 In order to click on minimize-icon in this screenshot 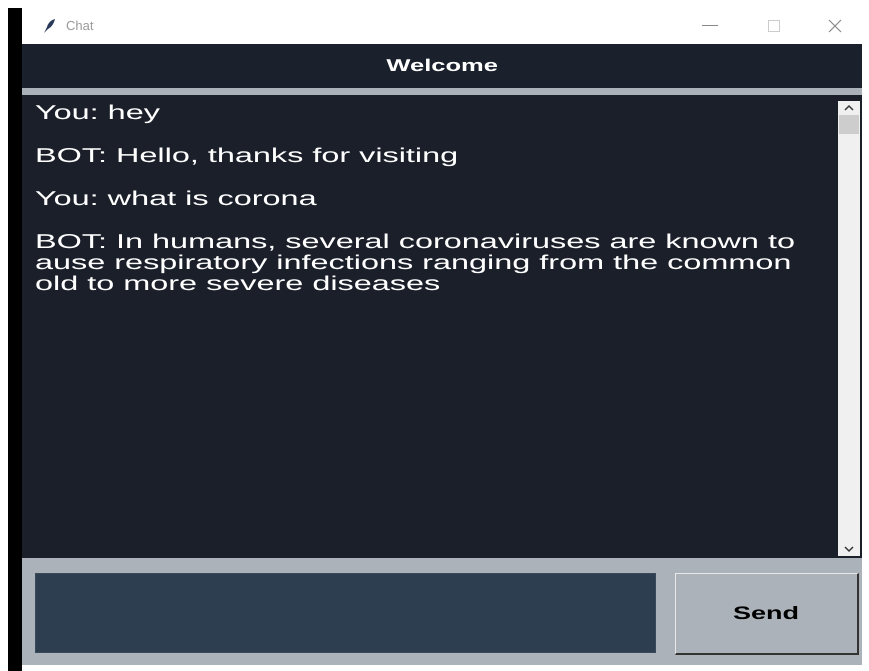, I will do `click(710, 26)`.